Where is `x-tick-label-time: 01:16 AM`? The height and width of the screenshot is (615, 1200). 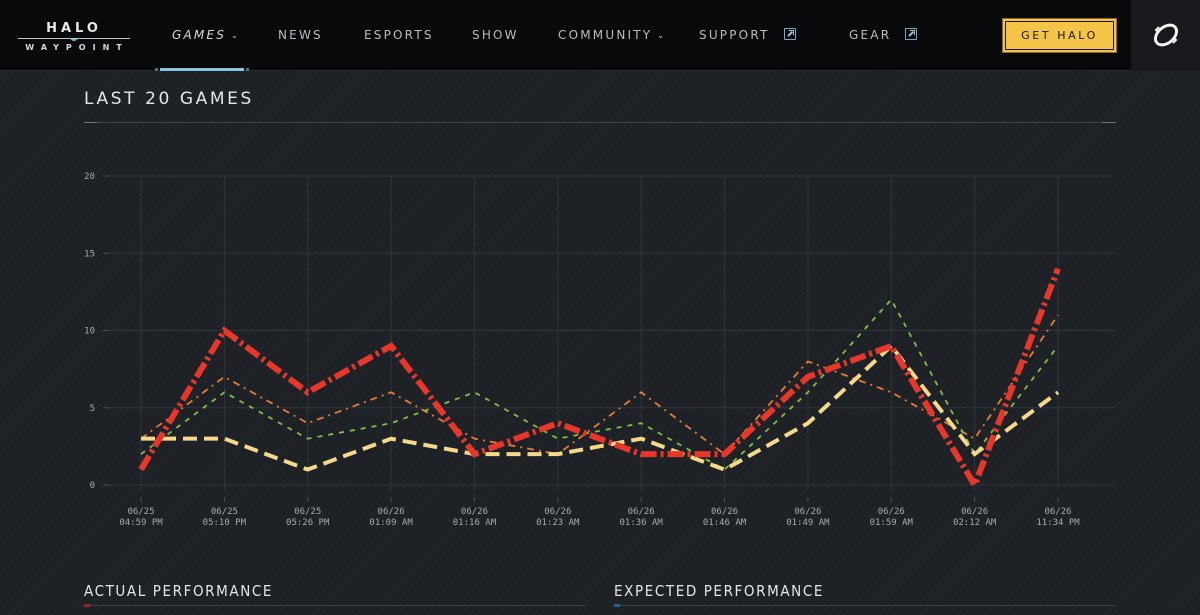 x-tick-label-time: 01:16 AM is located at coordinates (475, 523).